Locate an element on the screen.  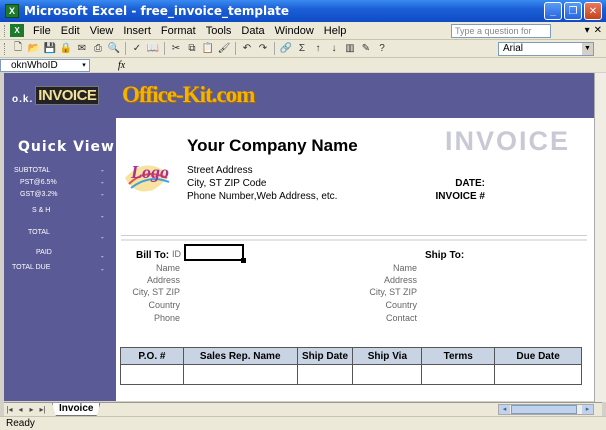
bill-to-city-label: City, ST ZIP is located at coordinates (156, 292).